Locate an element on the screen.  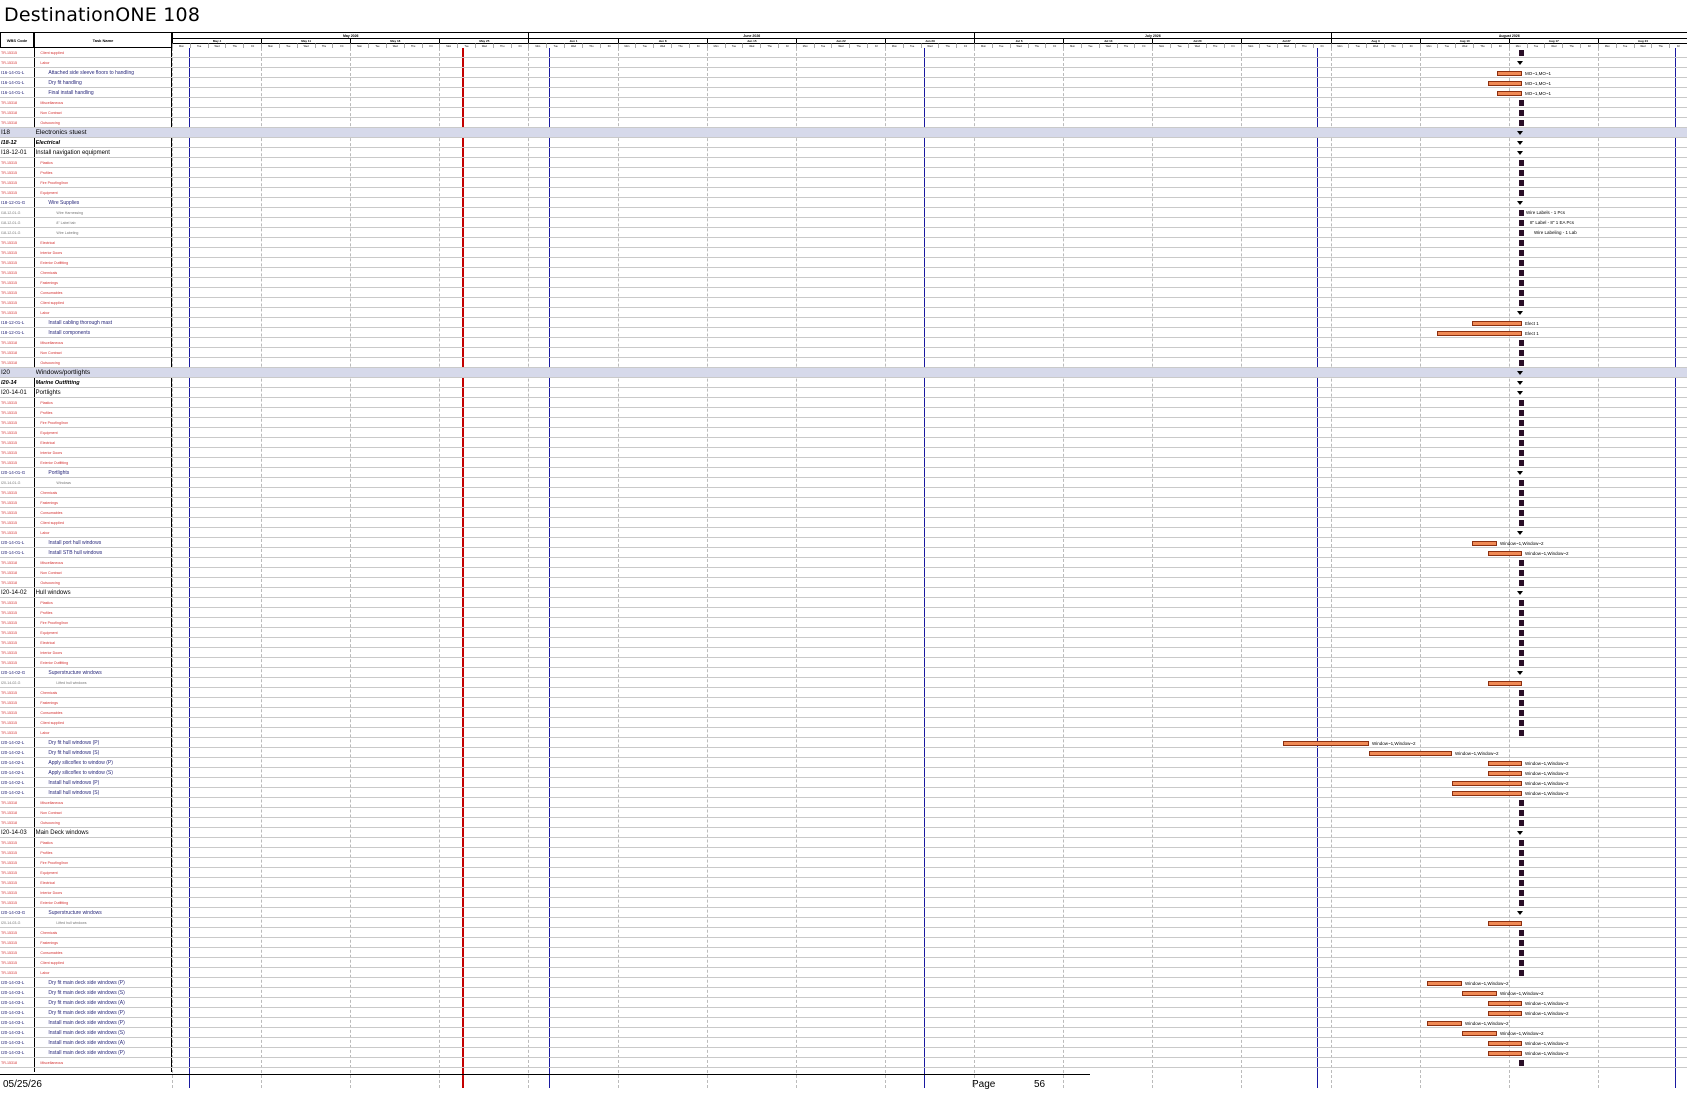
task-row: I20-14-02-L Dry fit hull windows (P) is located at coordinates (843, 743).